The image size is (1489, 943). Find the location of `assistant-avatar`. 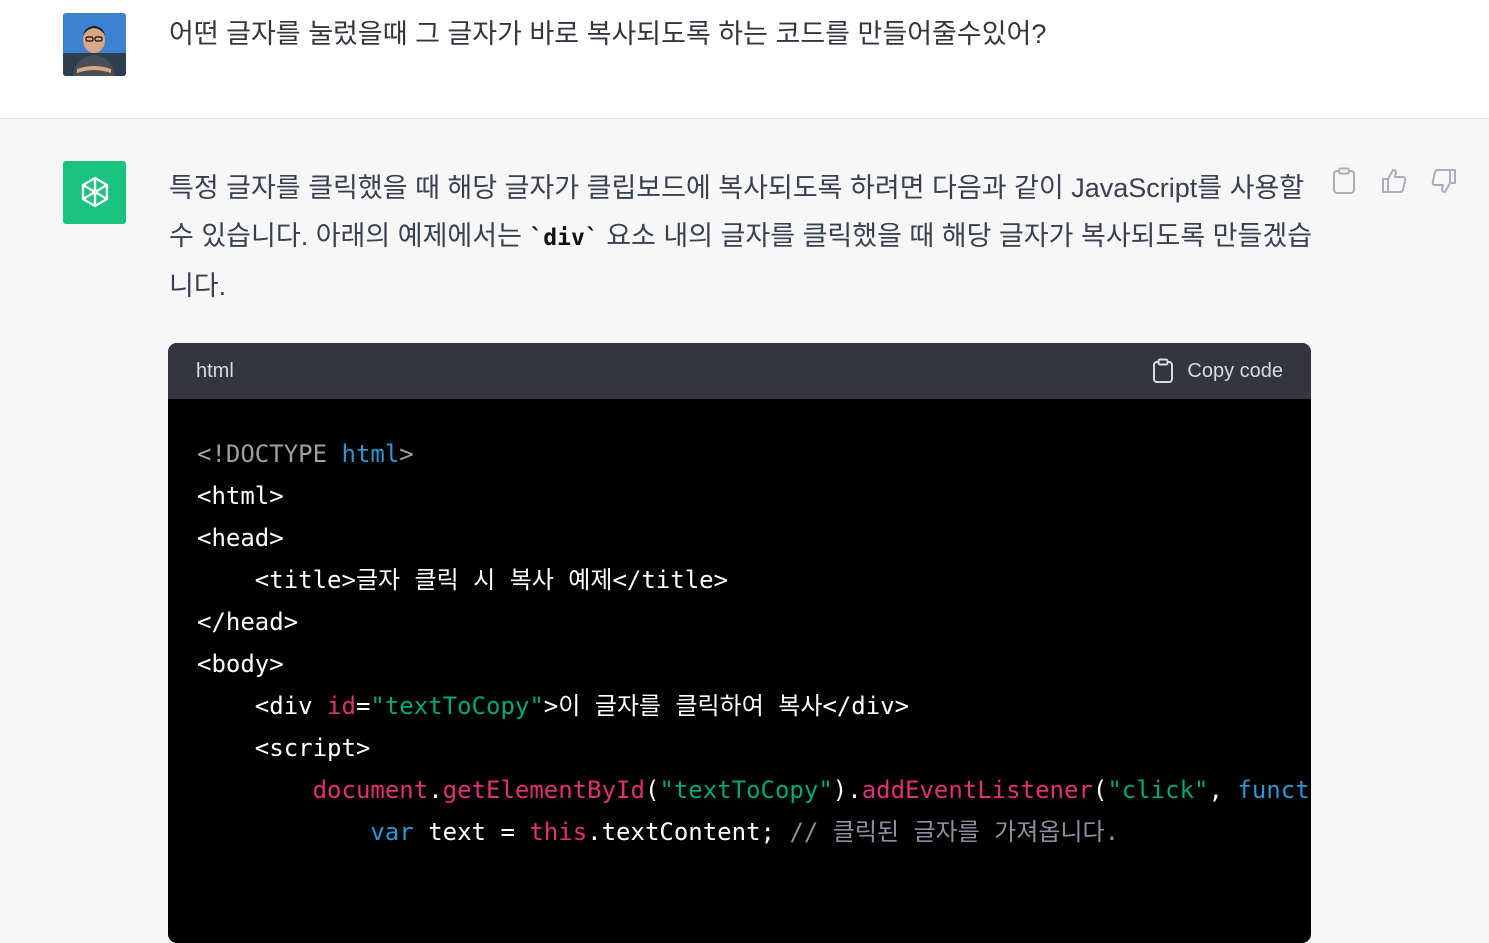

assistant-avatar is located at coordinates (94, 192).